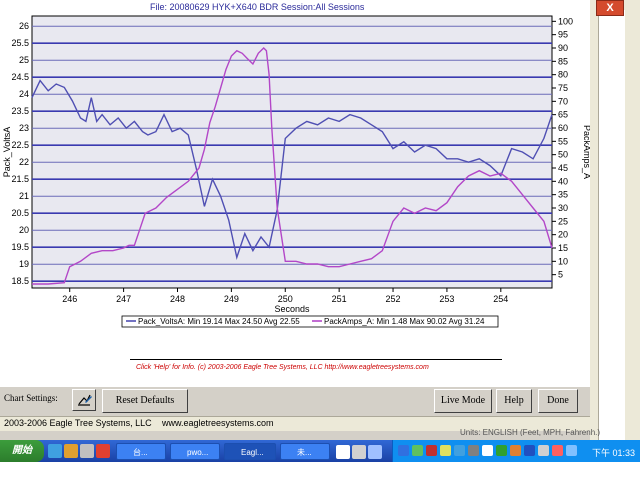 This screenshot has width=640, height=480. I want to click on help-icon, so click(359, 452).